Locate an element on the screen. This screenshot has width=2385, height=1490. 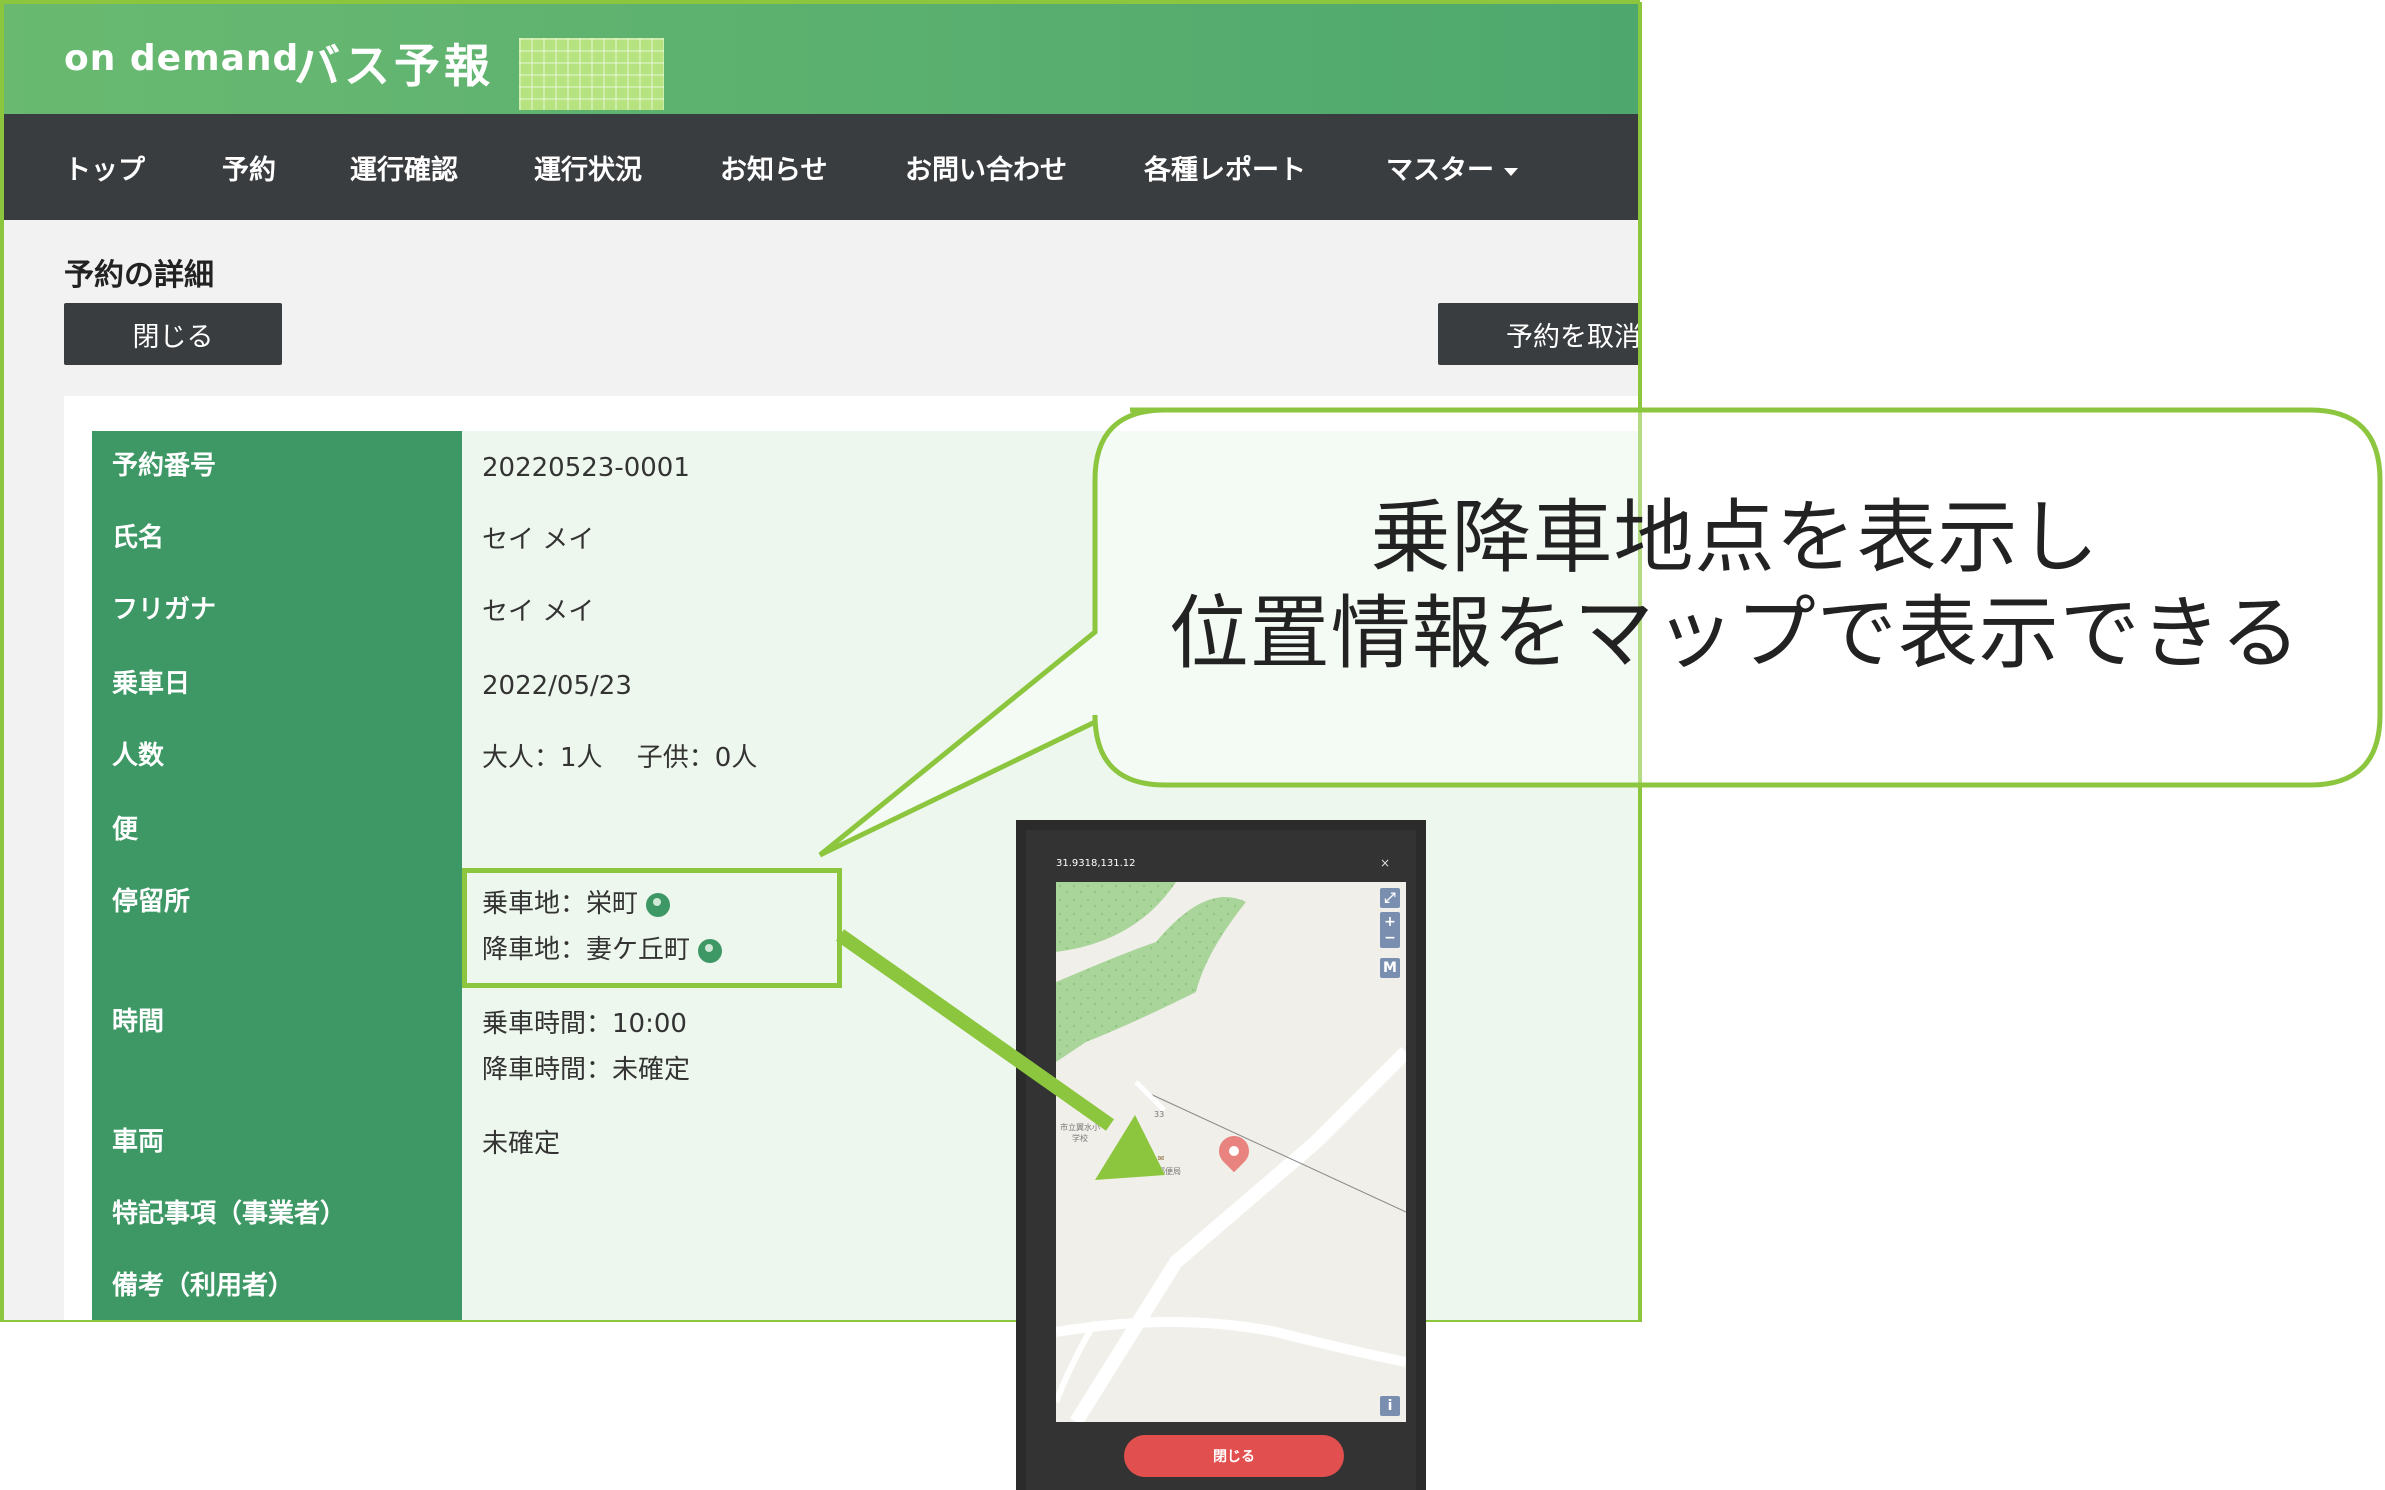
callout-line-2: 位置情報をマップで表示できる is located at coordinates (1735, 633).